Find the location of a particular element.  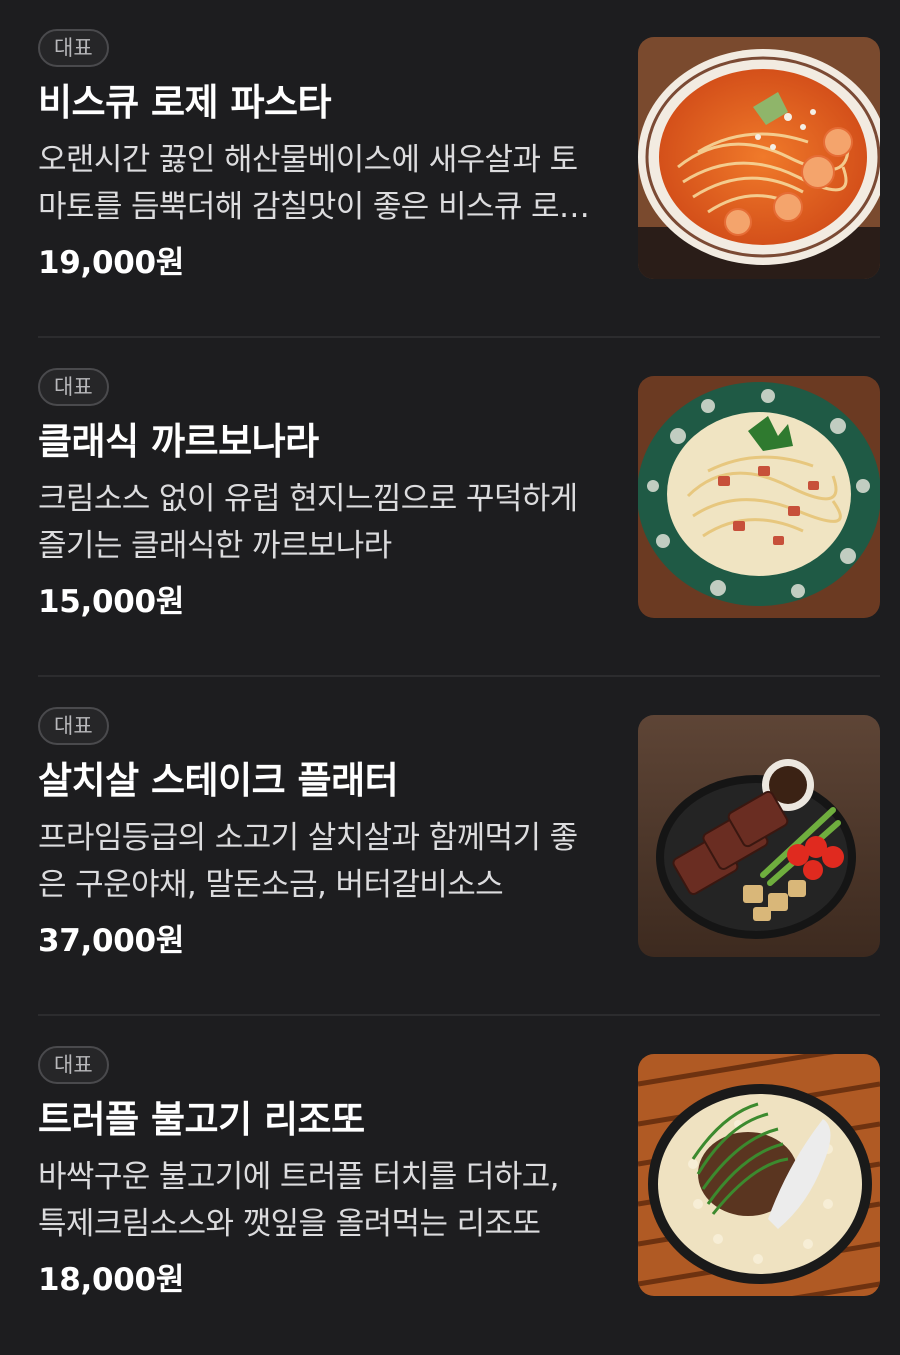

rose-pasta-image is located at coordinates (759, 158).